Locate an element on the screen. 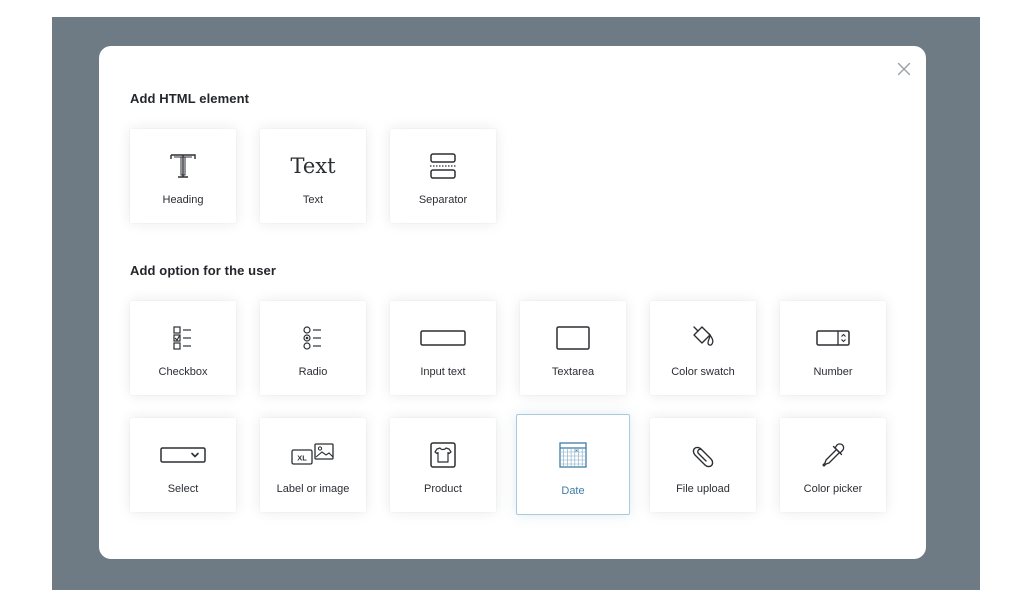 This screenshot has width=1024, height=608. section-title-user-option: Add option for the user is located at coordinates (203, 270).